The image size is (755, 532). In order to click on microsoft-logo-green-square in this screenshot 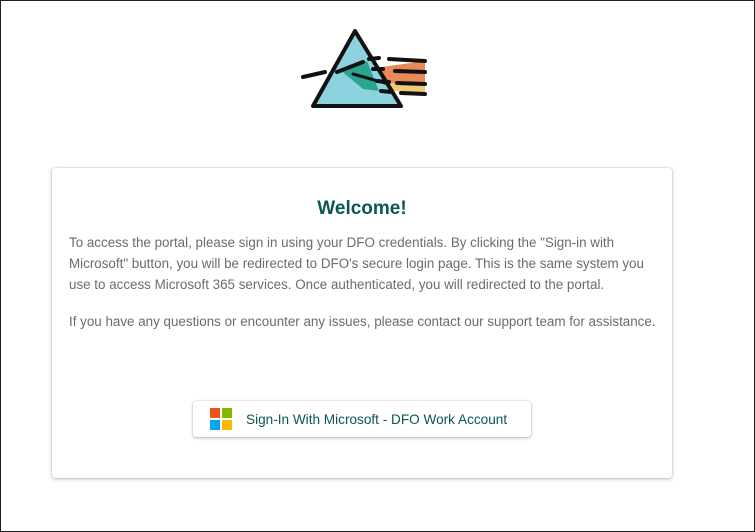, I will do `click(227, 413)`.